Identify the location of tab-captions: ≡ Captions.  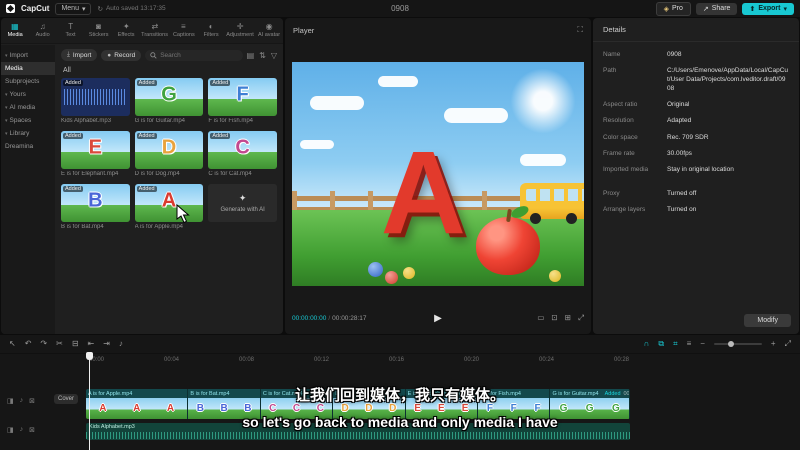
(183, 30).